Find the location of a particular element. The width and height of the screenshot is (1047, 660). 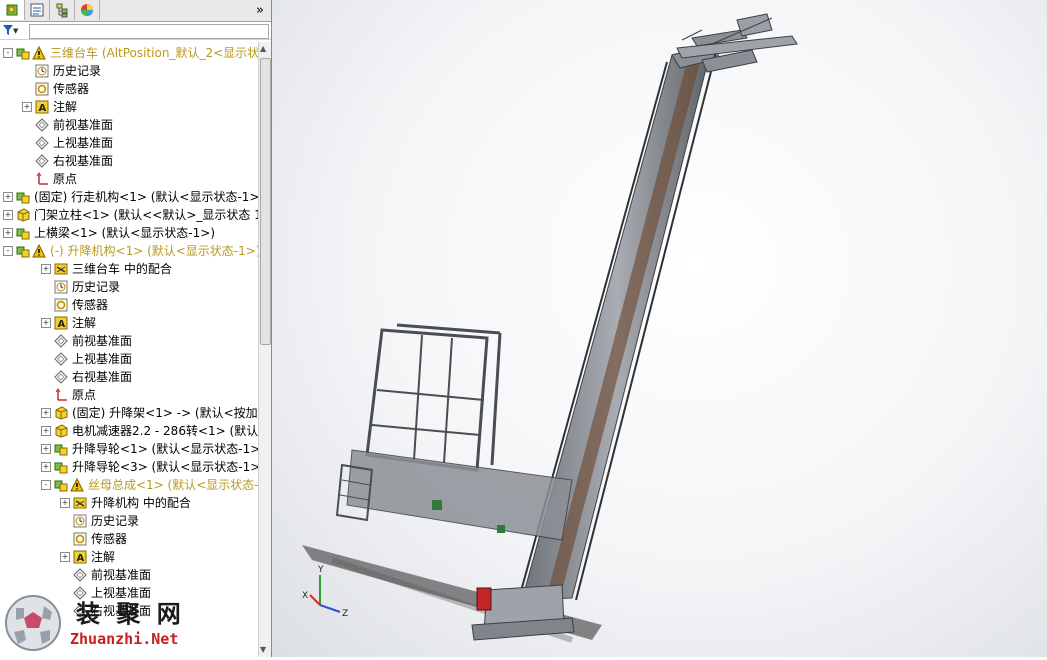

tree-row-label: 注解 is located at coordinates (103, 557).